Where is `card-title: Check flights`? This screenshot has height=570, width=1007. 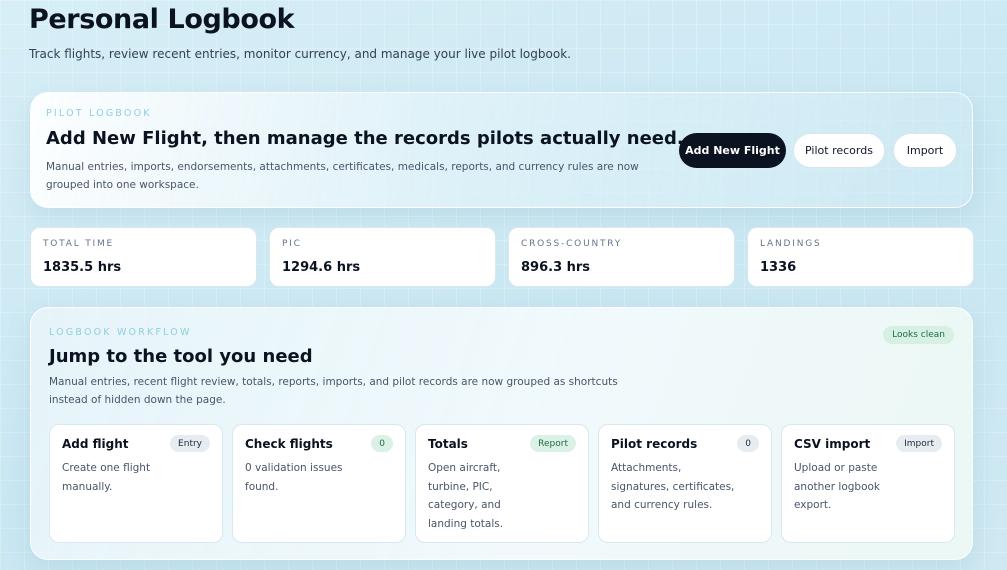 card-title: Check flights is located at coordinates (289, 444).